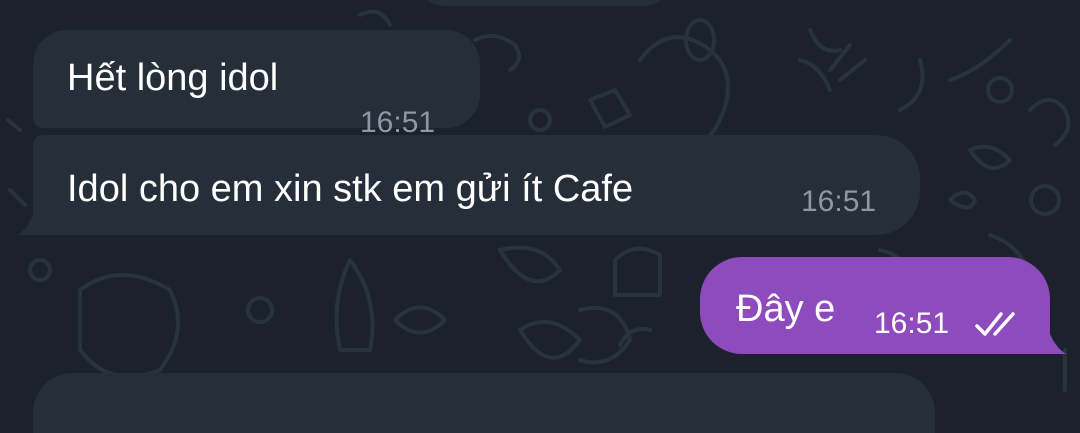 The width and height of the screenshot is (1080, 433). Describe the element at coordinates (173, 78) in the screenshot. I see `message-text: Hết lòng idol` at that location.